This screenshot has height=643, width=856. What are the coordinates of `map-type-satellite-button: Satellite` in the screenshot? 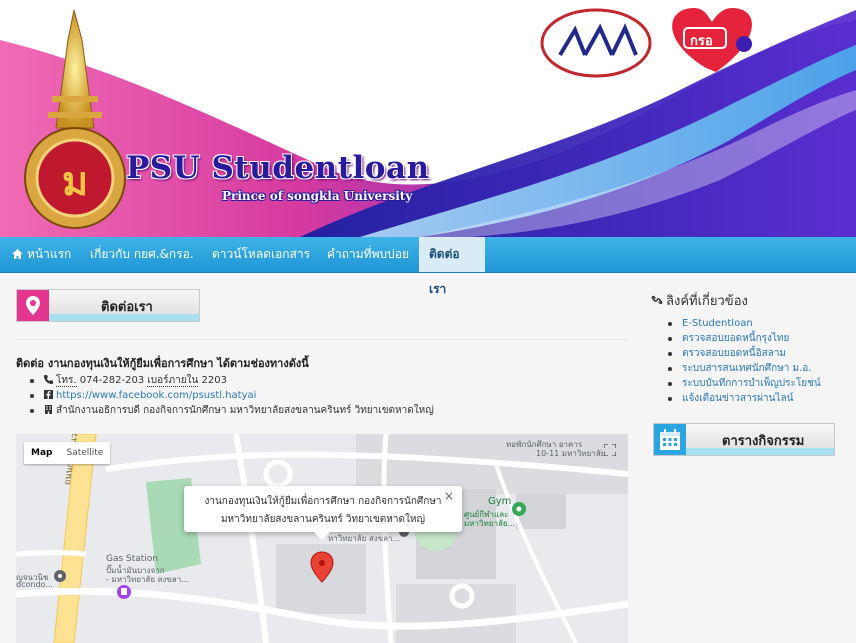 It's located at (84, 453).